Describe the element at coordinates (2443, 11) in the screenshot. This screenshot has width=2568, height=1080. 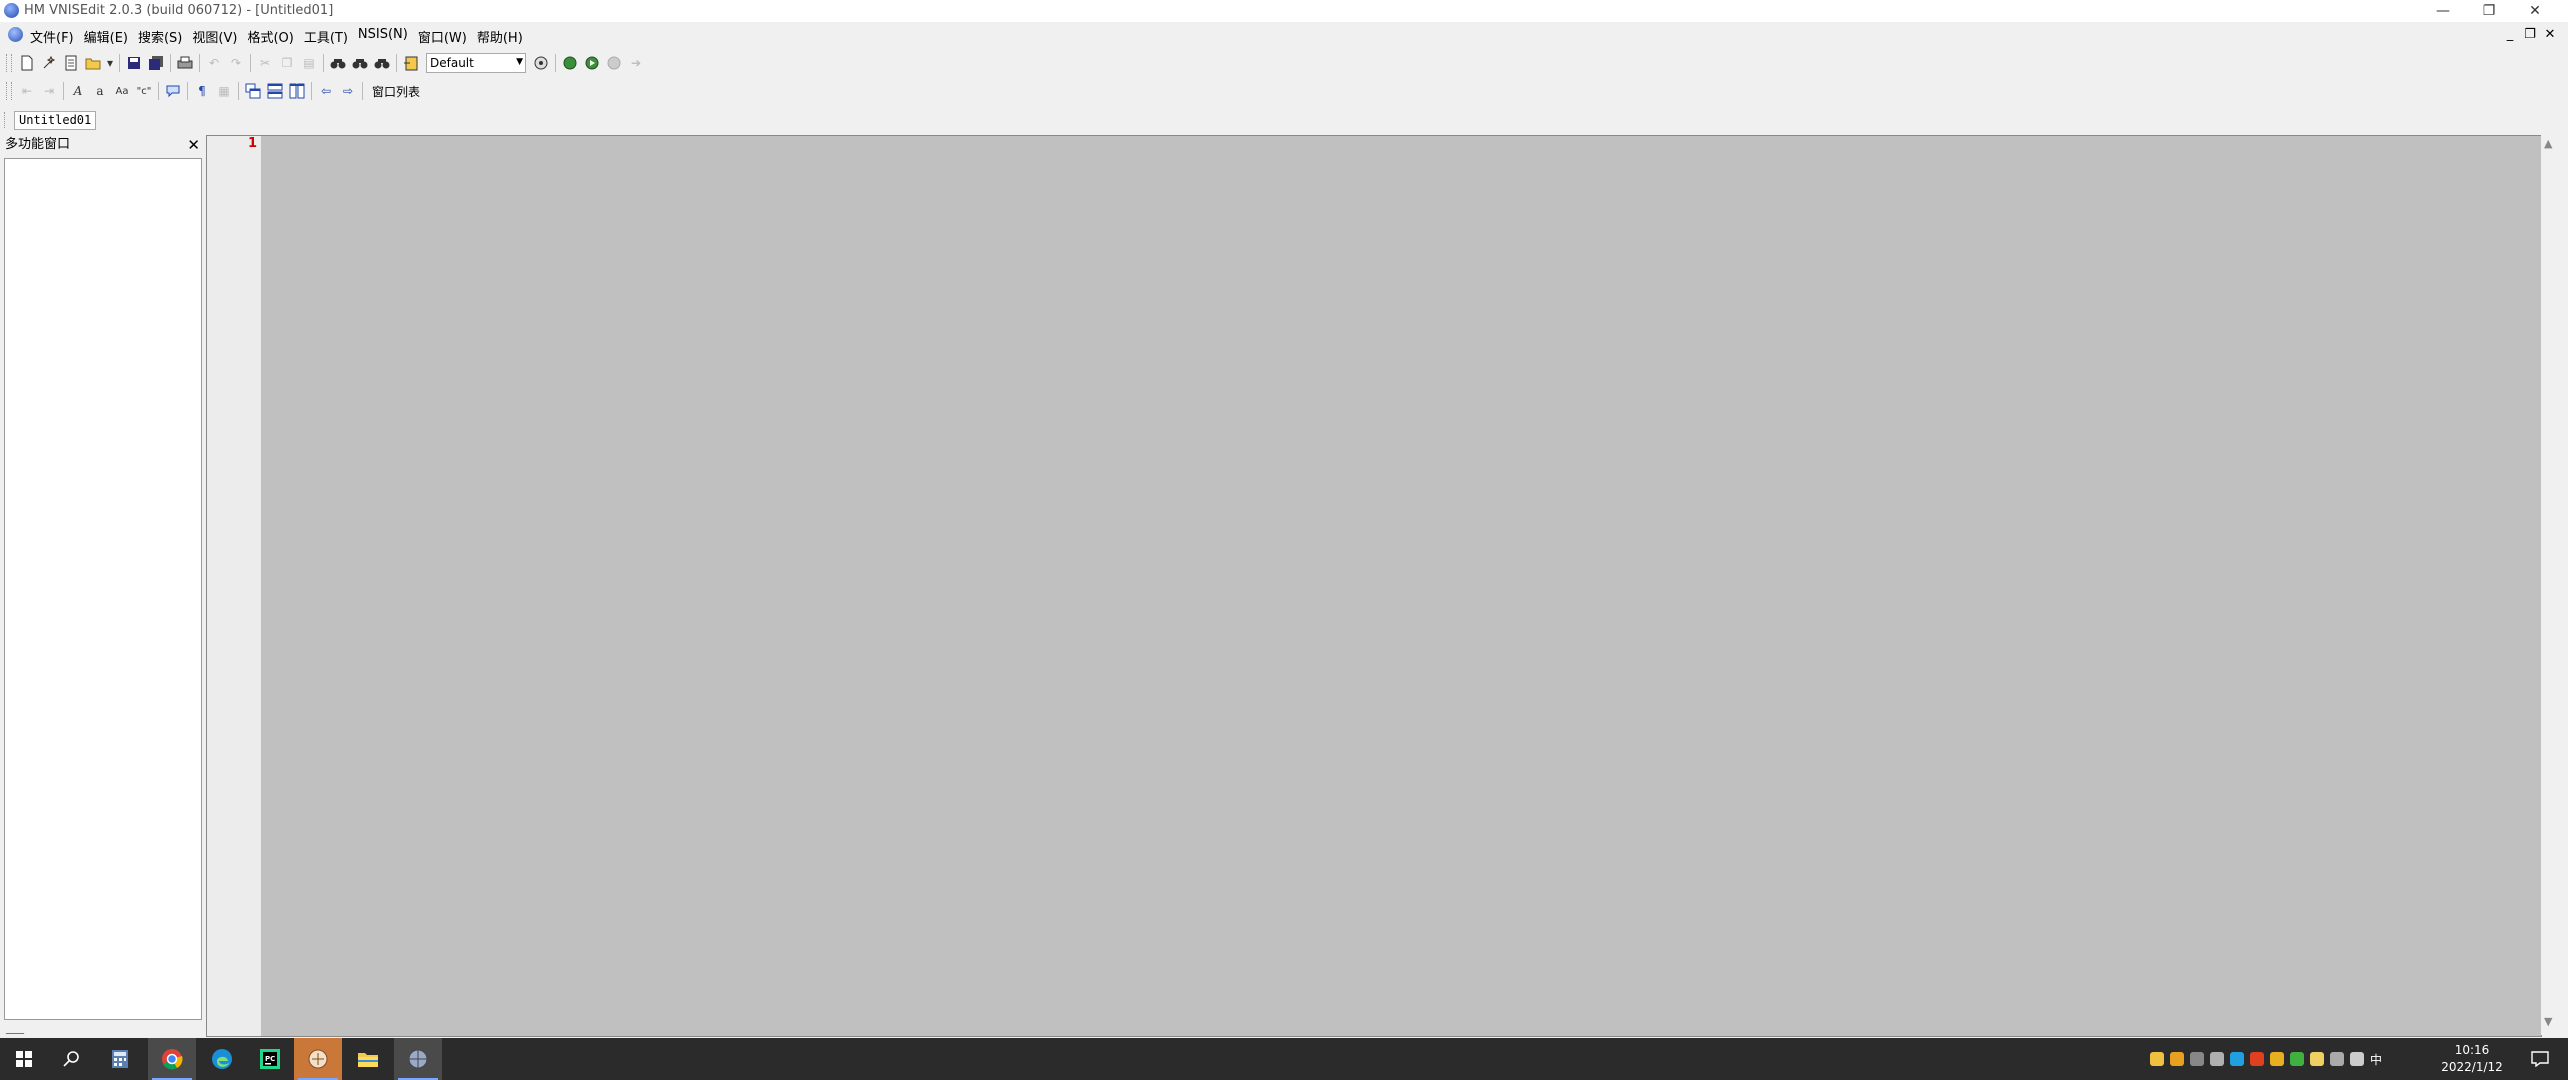
I see `minimize-button: —` at that location.